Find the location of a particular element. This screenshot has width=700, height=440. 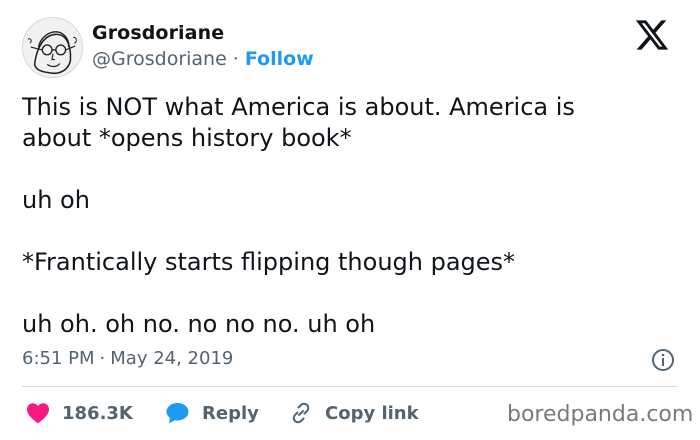

divider is located at coordinates (349, 386).